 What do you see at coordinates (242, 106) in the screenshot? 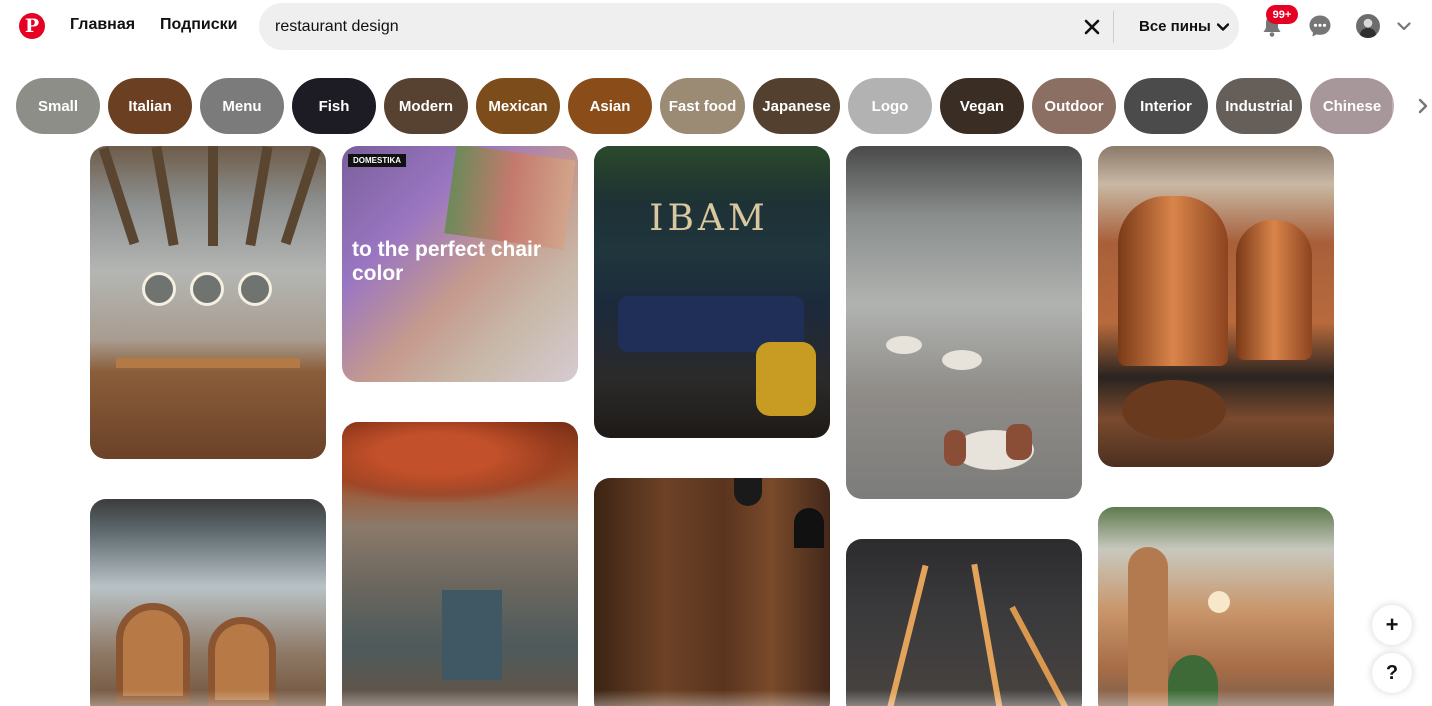
I see `chip-menu: Menu` at bounding box center [242, 106].